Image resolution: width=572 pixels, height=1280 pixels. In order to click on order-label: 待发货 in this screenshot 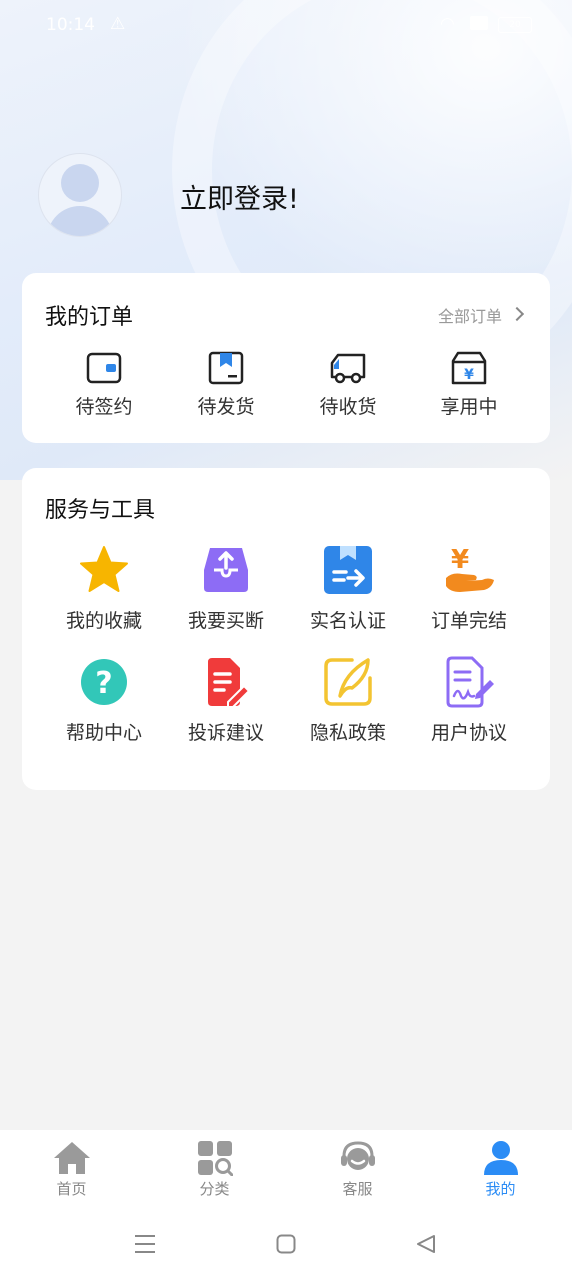, I will do `click(226, 407)`.